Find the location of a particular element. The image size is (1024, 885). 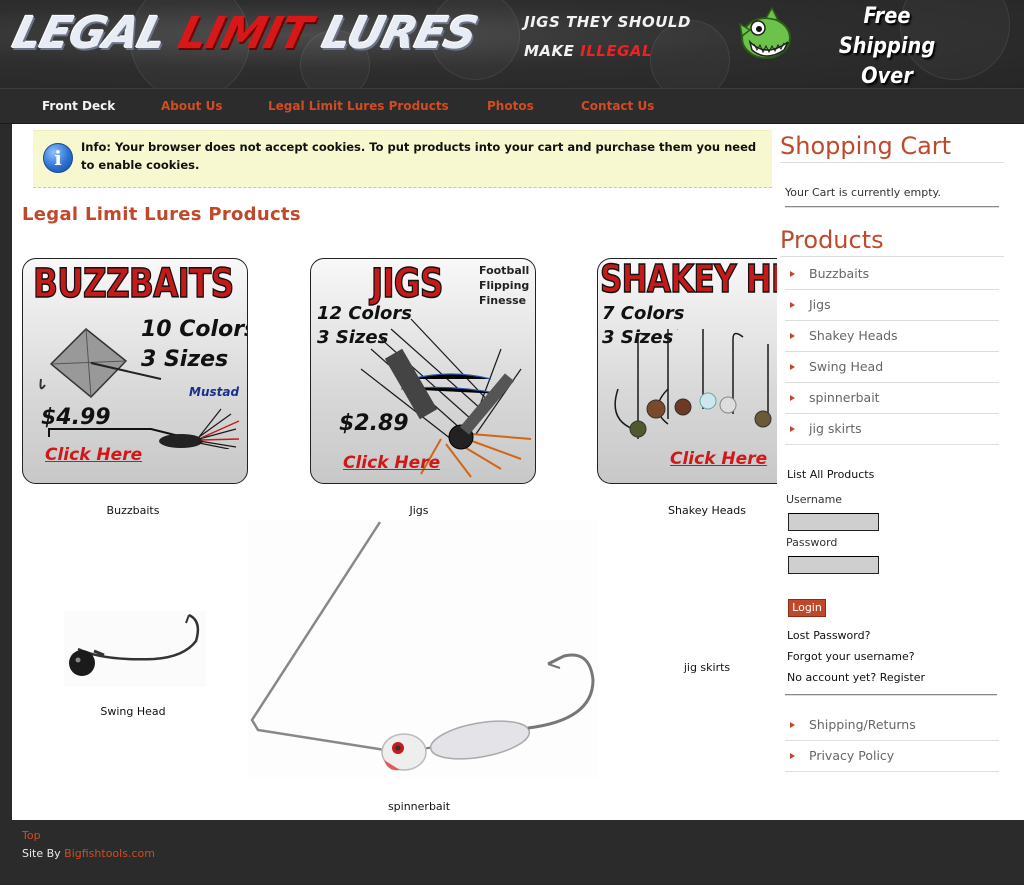

jigs-click-here: Click Here is located at coordinates (391, 463).